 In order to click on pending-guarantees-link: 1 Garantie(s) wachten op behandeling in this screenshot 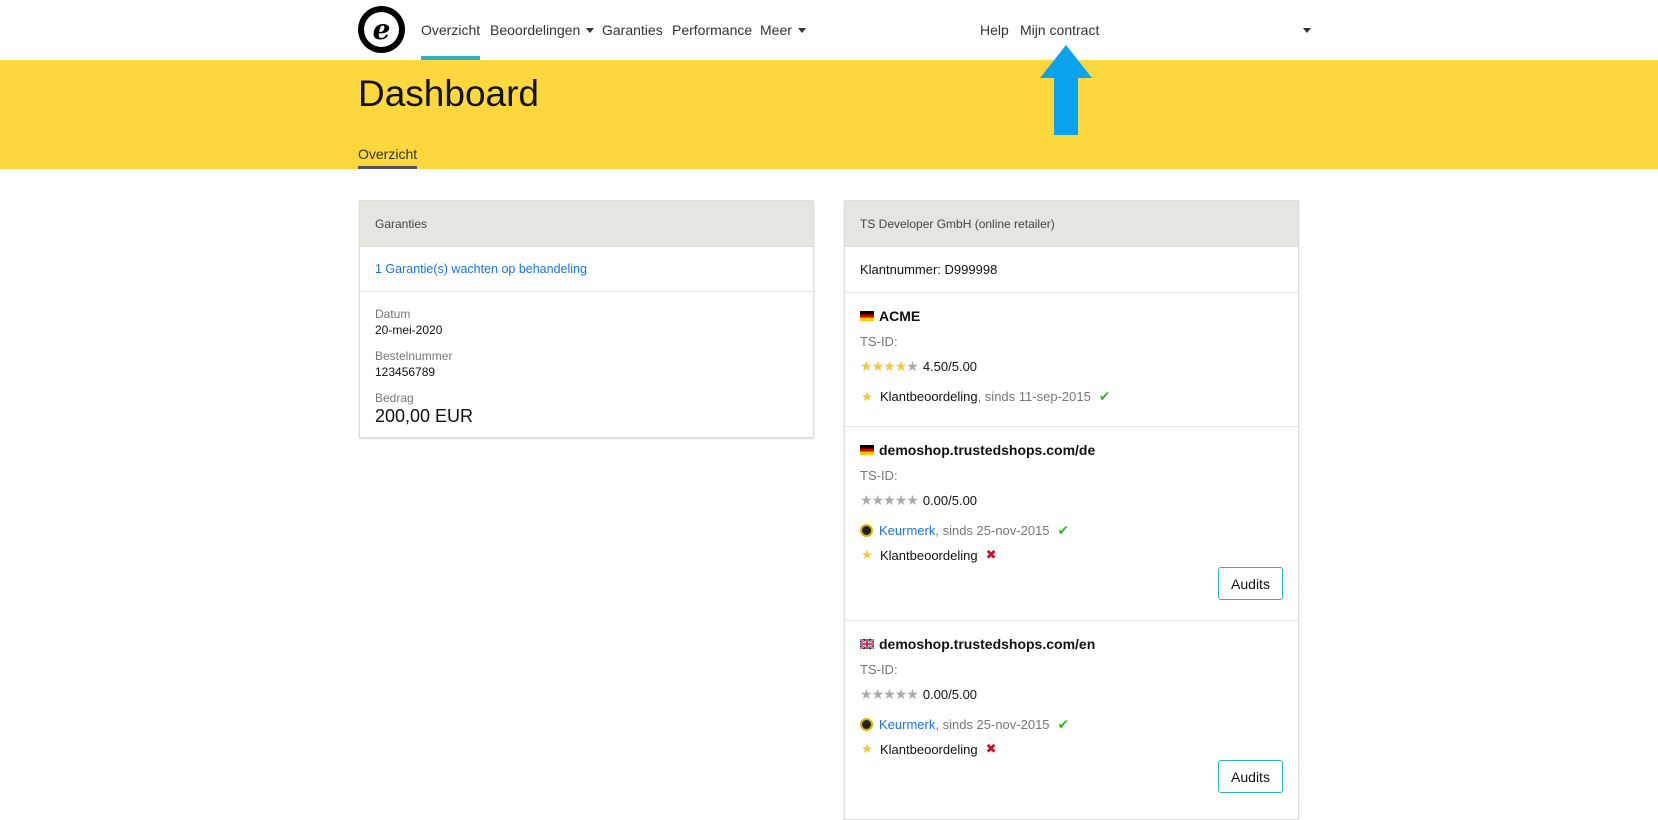, I will do `click(481, 269)`.